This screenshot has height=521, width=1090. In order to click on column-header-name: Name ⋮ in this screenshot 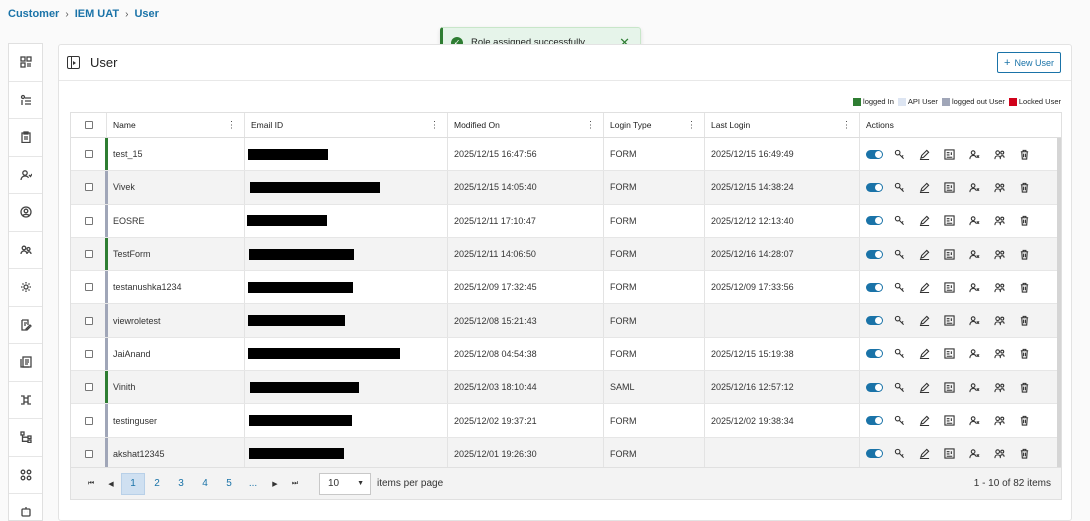, I will do `click(176, 125)`.